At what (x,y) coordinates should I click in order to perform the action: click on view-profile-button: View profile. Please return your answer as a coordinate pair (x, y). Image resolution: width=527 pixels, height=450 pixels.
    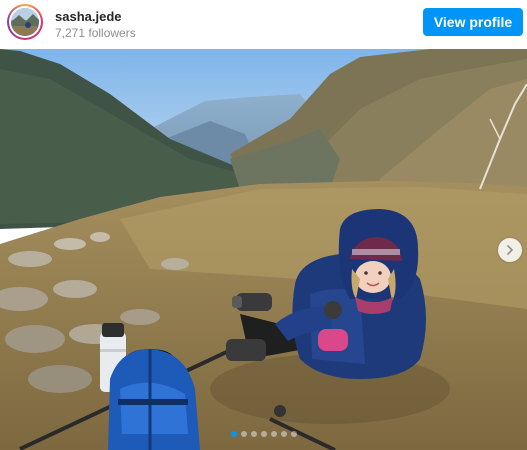
    Looking at the image, I should click on (473, 22).